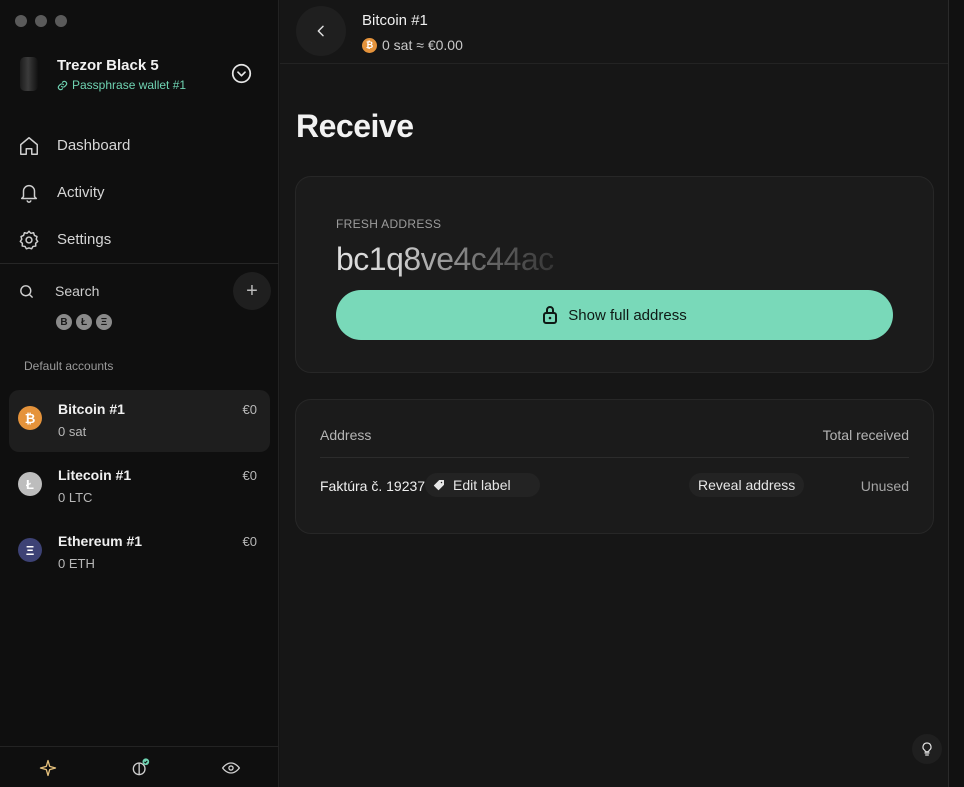 The width and height of the screenshot is (964, 787). I want to click on gear-icon, so click(29, 240).